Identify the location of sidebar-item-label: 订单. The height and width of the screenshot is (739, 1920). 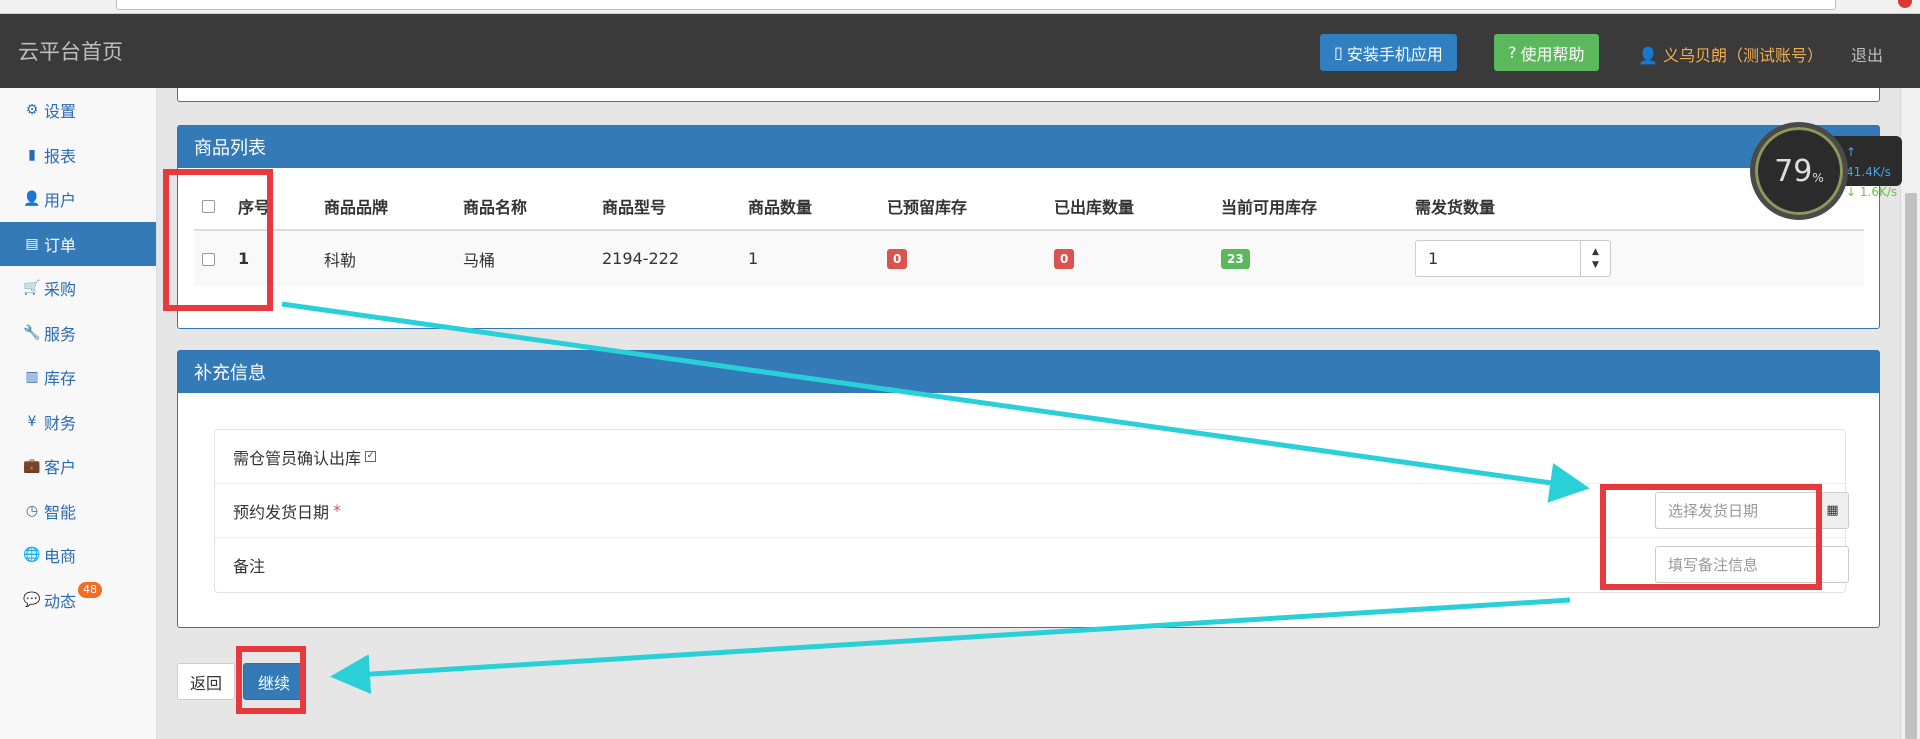
(60, 245).